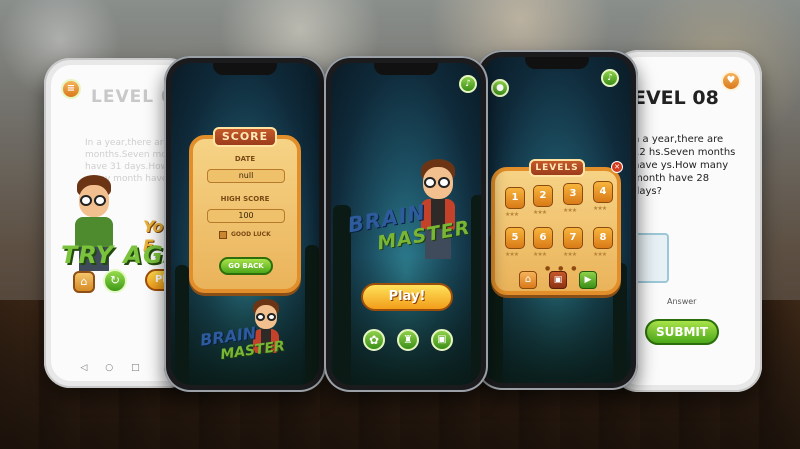 This screenshot has width=800, height=449. I want to click on phone3-screen: ♪ BRAIN MASTER Play! ✿ ♜ ▣, so click(406, 224).